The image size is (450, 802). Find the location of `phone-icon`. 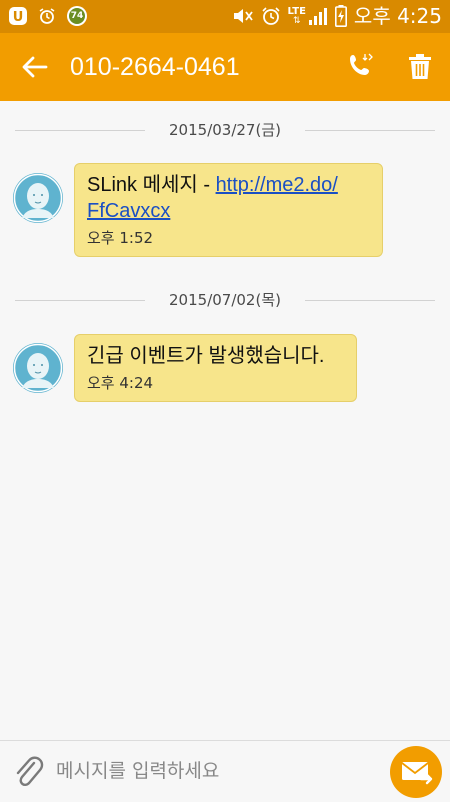

phone-icon is located at coordinates (361, 64).